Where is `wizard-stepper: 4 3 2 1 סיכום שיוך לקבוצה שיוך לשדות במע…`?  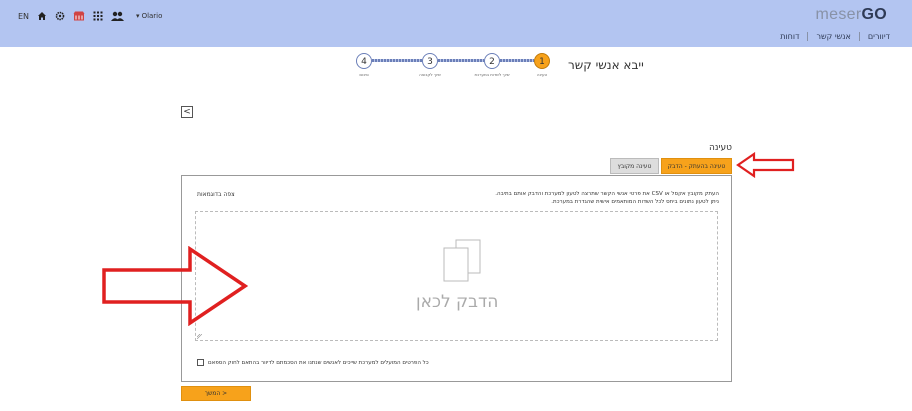 wizard-stepper: 4 3 2 1 סיכום שיוך לקבוצה שיוך לשדות במע… is located at coordinates (456, 68).